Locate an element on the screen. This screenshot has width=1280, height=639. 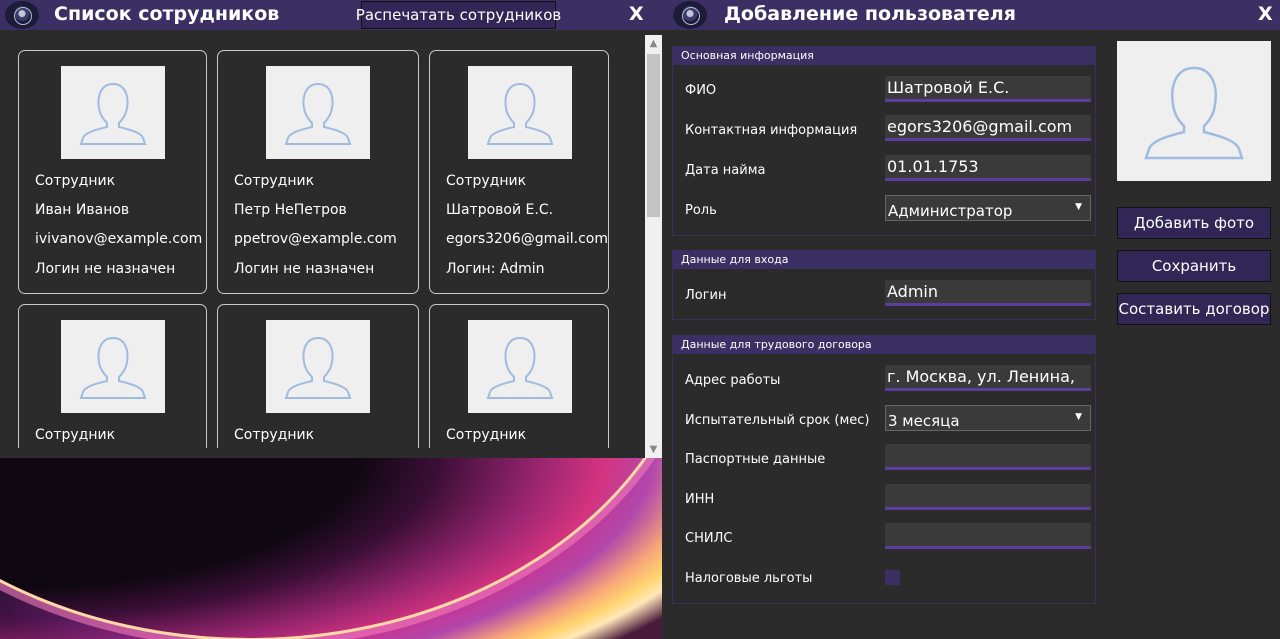
group-header: Данные для трудового договора is located at coordinates (884, 345).